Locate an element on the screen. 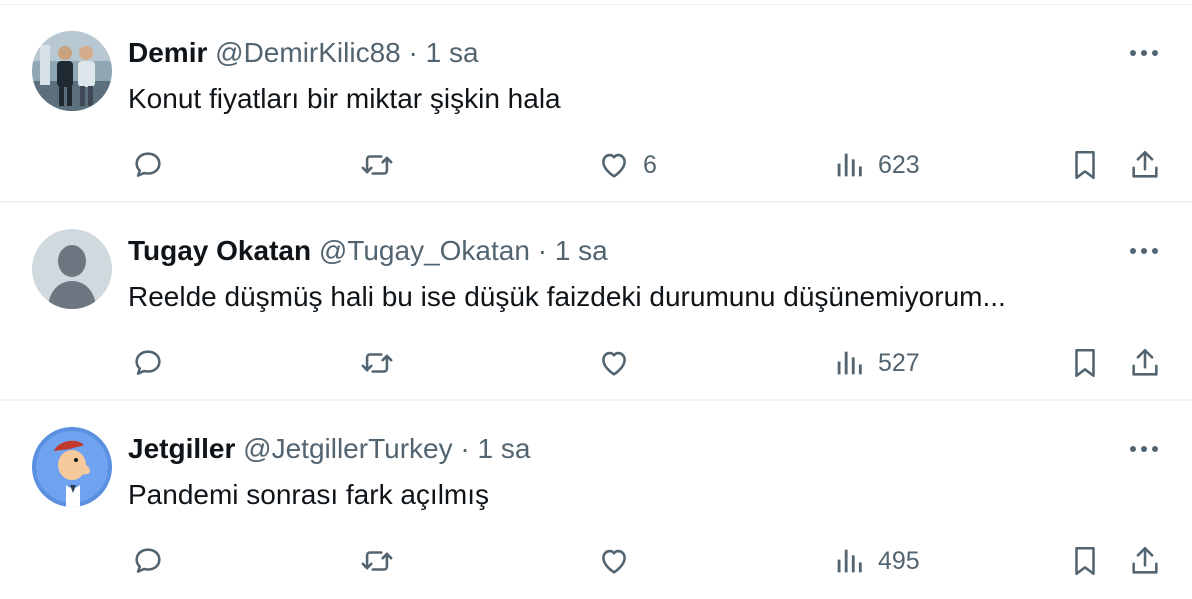 This screenshot has width=1192, height=599. like-button: 6 is located at coordinates (627, 165).